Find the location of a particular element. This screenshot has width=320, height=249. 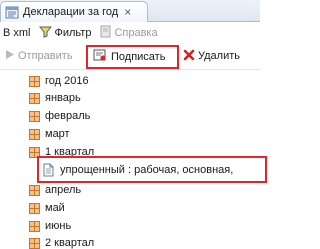

tree-node-year: год 2016 is located at coordinates (59, 81).